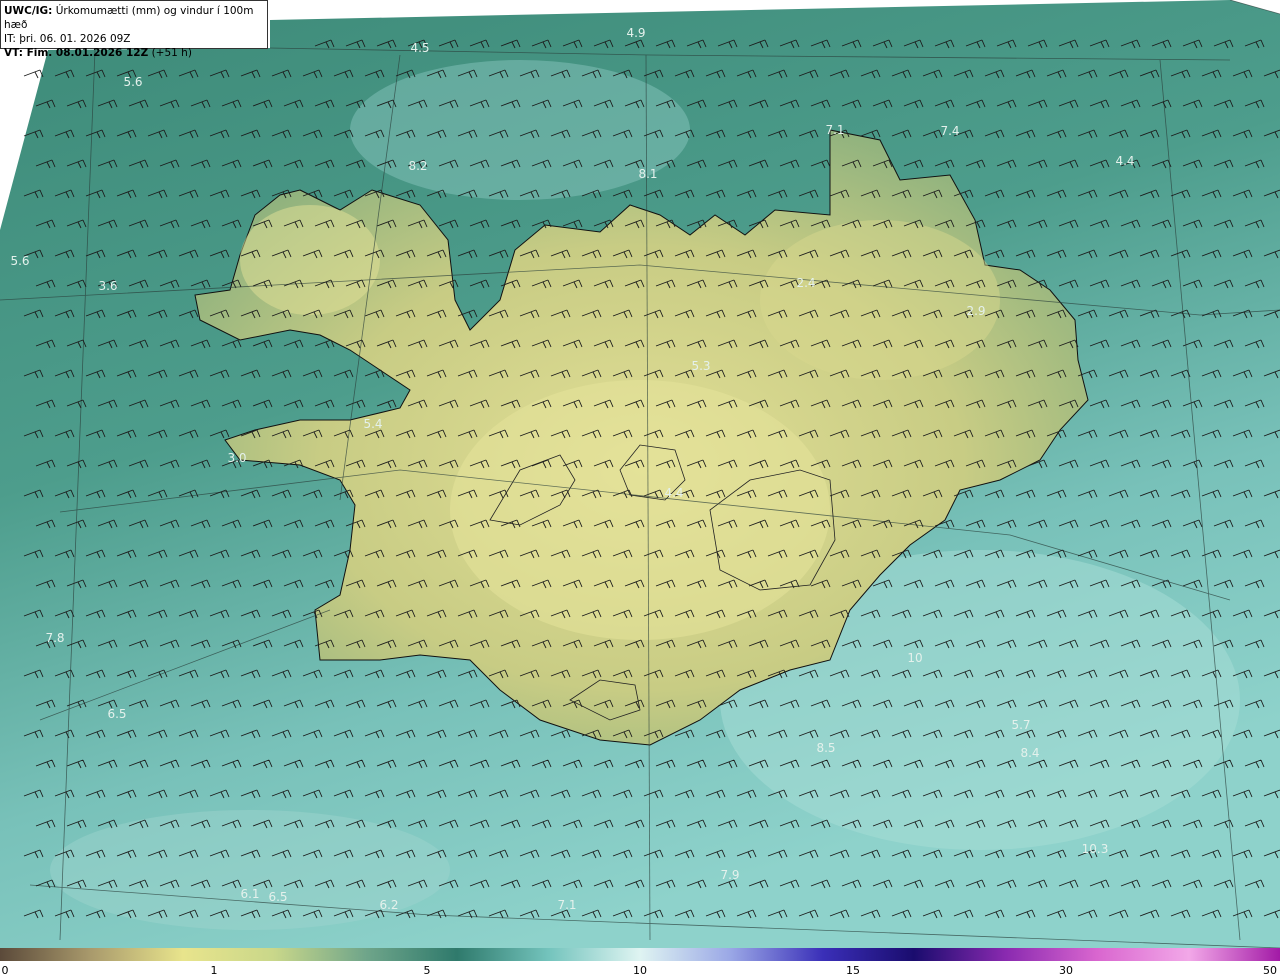 The height and width of the screenshot is (978, 1280). Describe the element at coordinates (640, 970) in the screenshot. I see `colorbar-tick: 10` at that location.